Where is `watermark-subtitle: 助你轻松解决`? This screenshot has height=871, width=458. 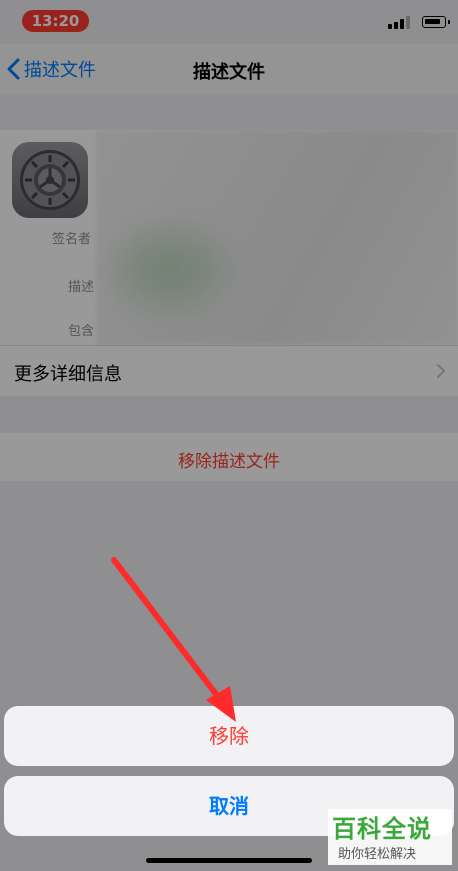
watermark-subtitle: 助你轻松解决 is located at coordinates (377, 854).